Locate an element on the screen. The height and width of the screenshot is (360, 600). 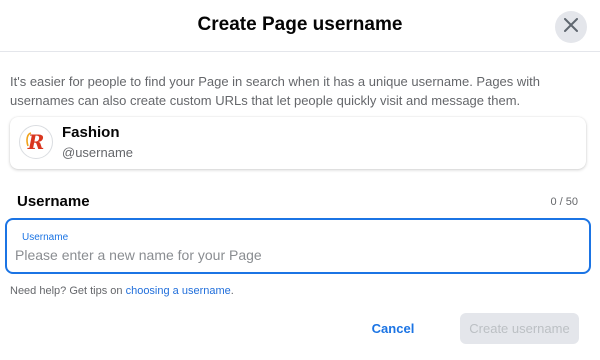
help-prefix: Need help? Get tips on is located at coordinates (68, 291).